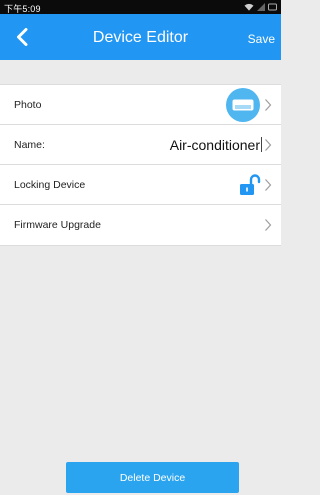 This screenshot has height=495, width=320. I want to click on row-photo: Photo, so click(140, 105).